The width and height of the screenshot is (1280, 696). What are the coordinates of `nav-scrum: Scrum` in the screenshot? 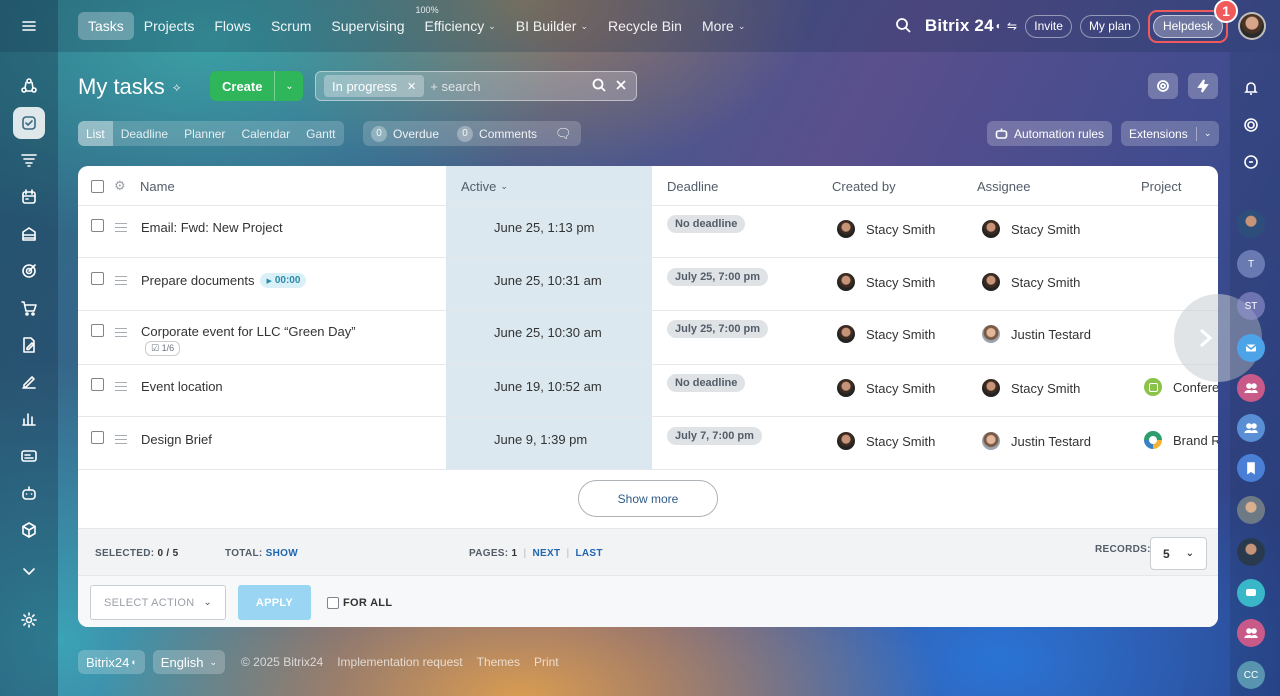 It's located at (291, 26).